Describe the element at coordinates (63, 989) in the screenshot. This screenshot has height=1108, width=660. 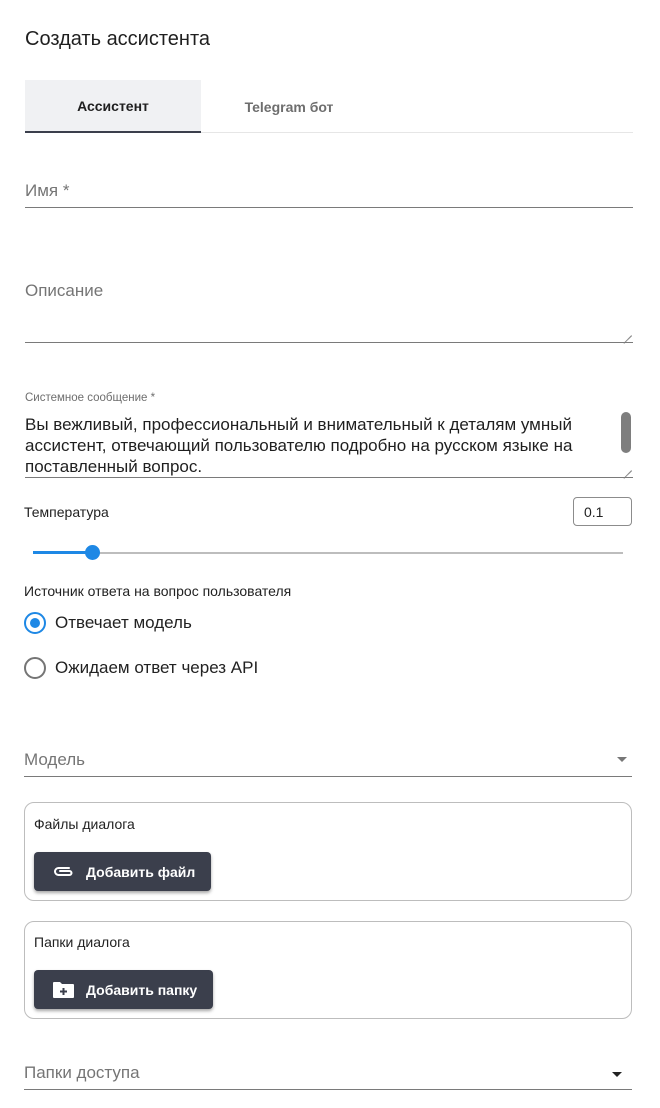
I see `folder-plus-icon` at that location.